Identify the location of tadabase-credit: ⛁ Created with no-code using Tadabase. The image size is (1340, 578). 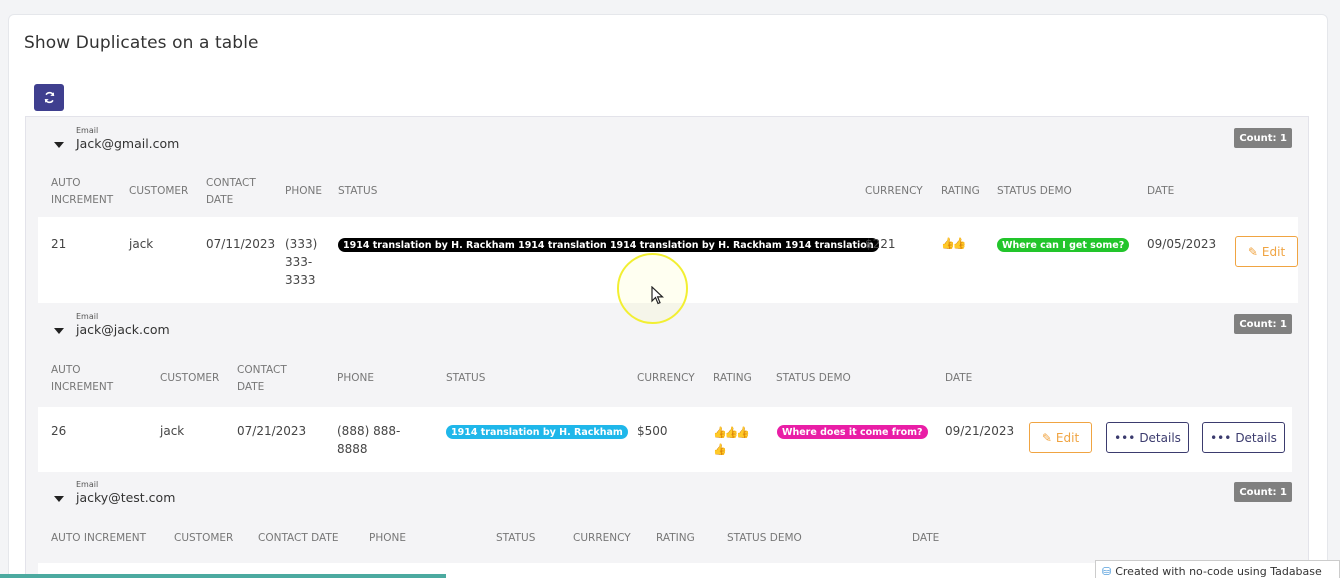
(1217, 569).